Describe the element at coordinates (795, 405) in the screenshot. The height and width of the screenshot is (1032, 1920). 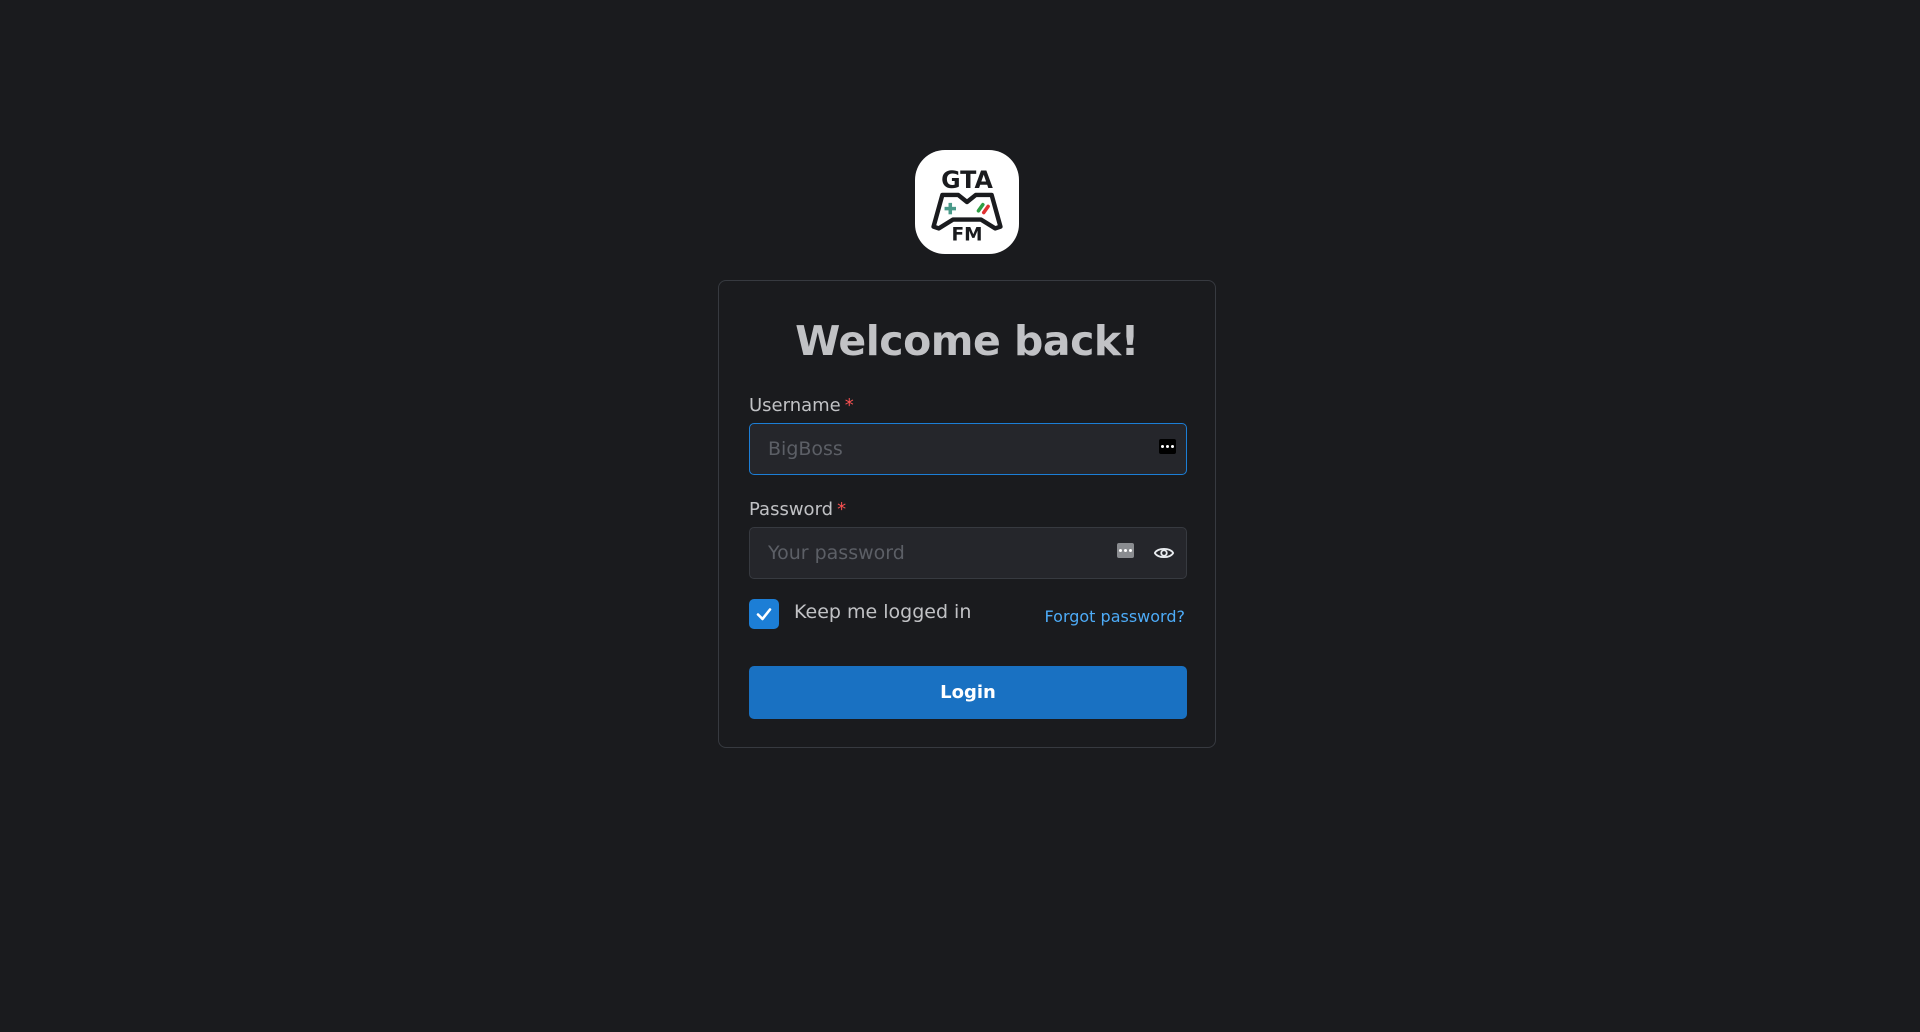
I see `username-label-text: Username` at that location.